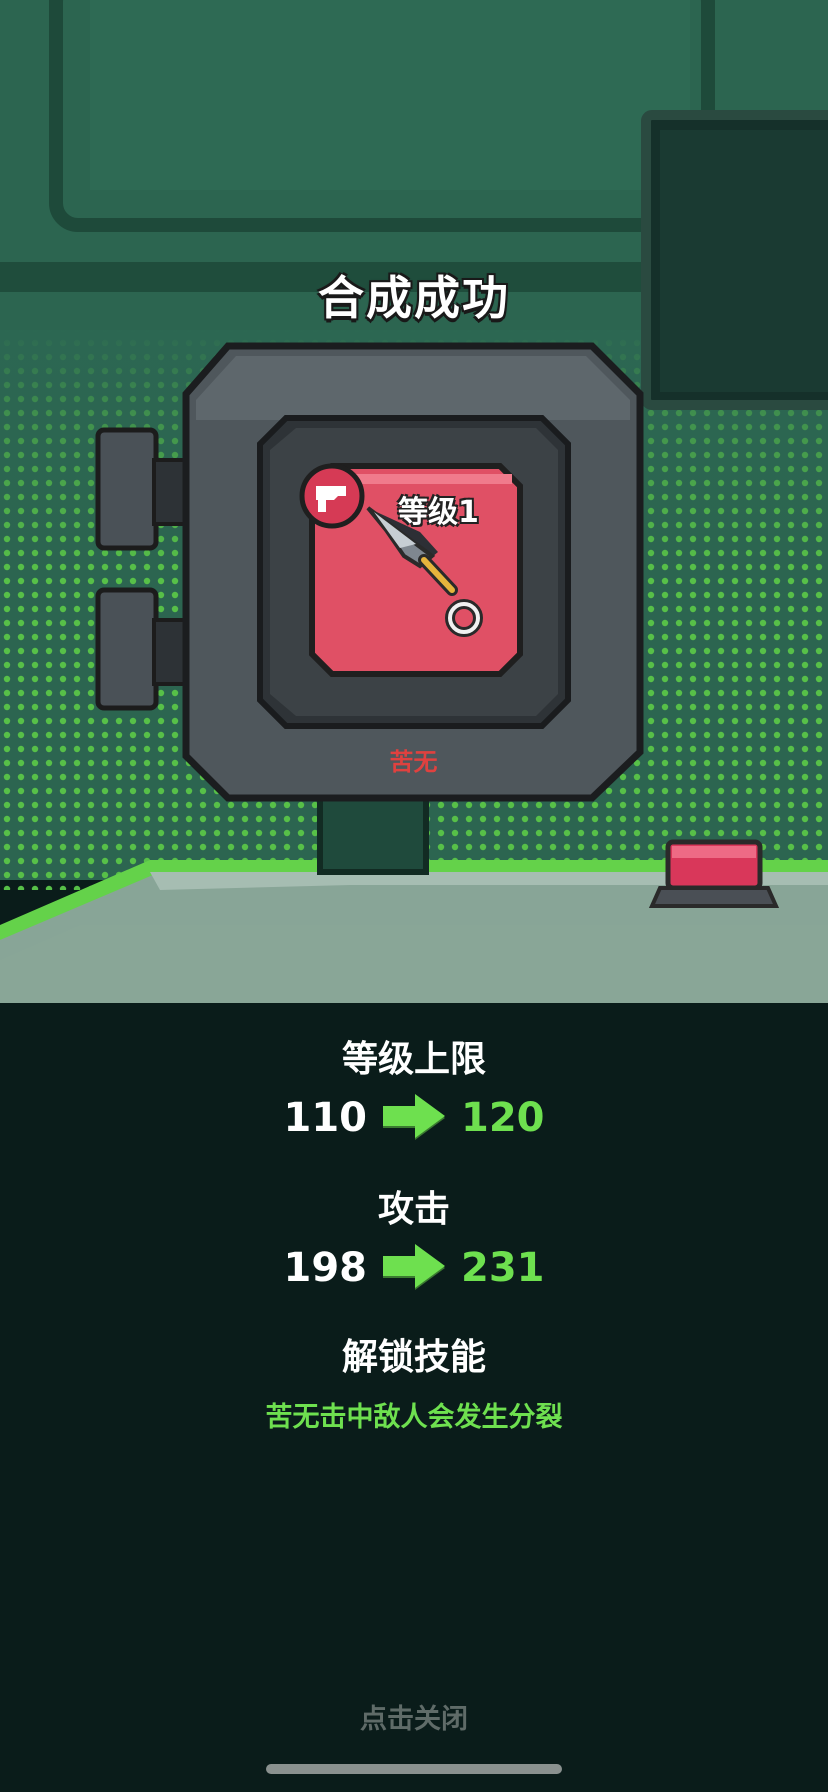 This screenshot has width=828, height=1792. I want to click on unlock-skill-label: 解锁技能, so click(413, 1357).